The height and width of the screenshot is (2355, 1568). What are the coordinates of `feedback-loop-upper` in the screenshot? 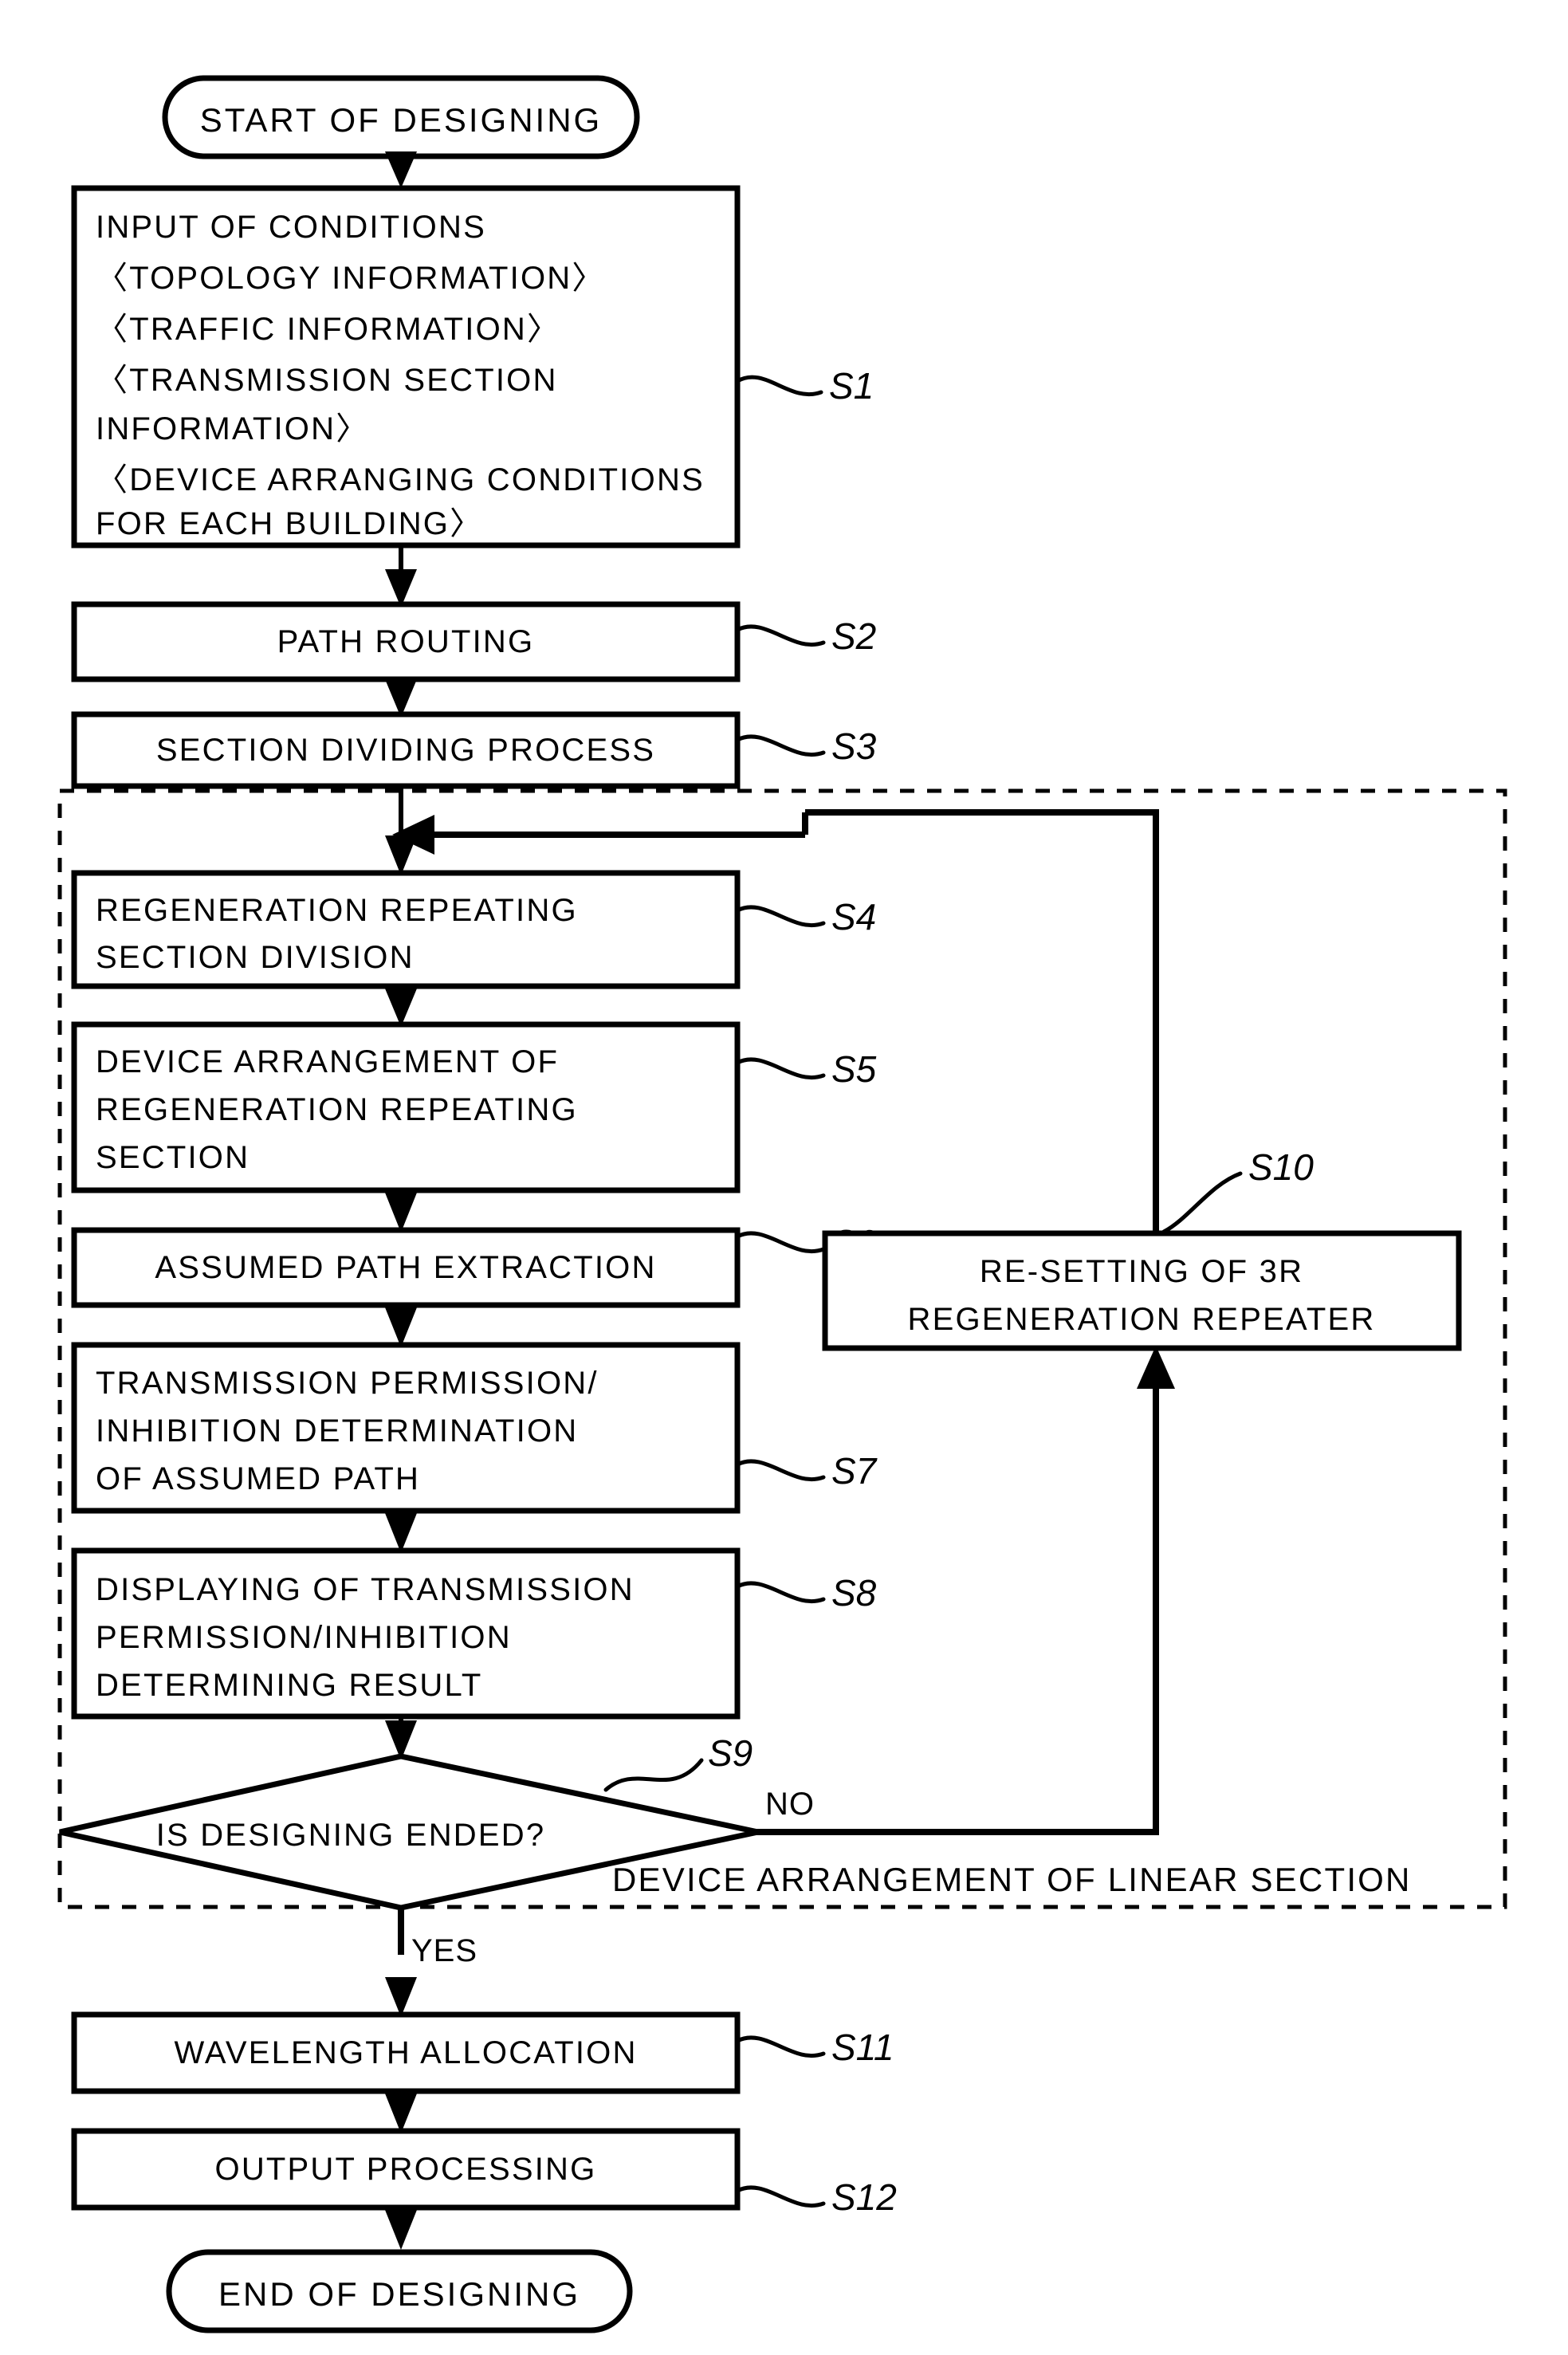 It's located at (982, 1021).